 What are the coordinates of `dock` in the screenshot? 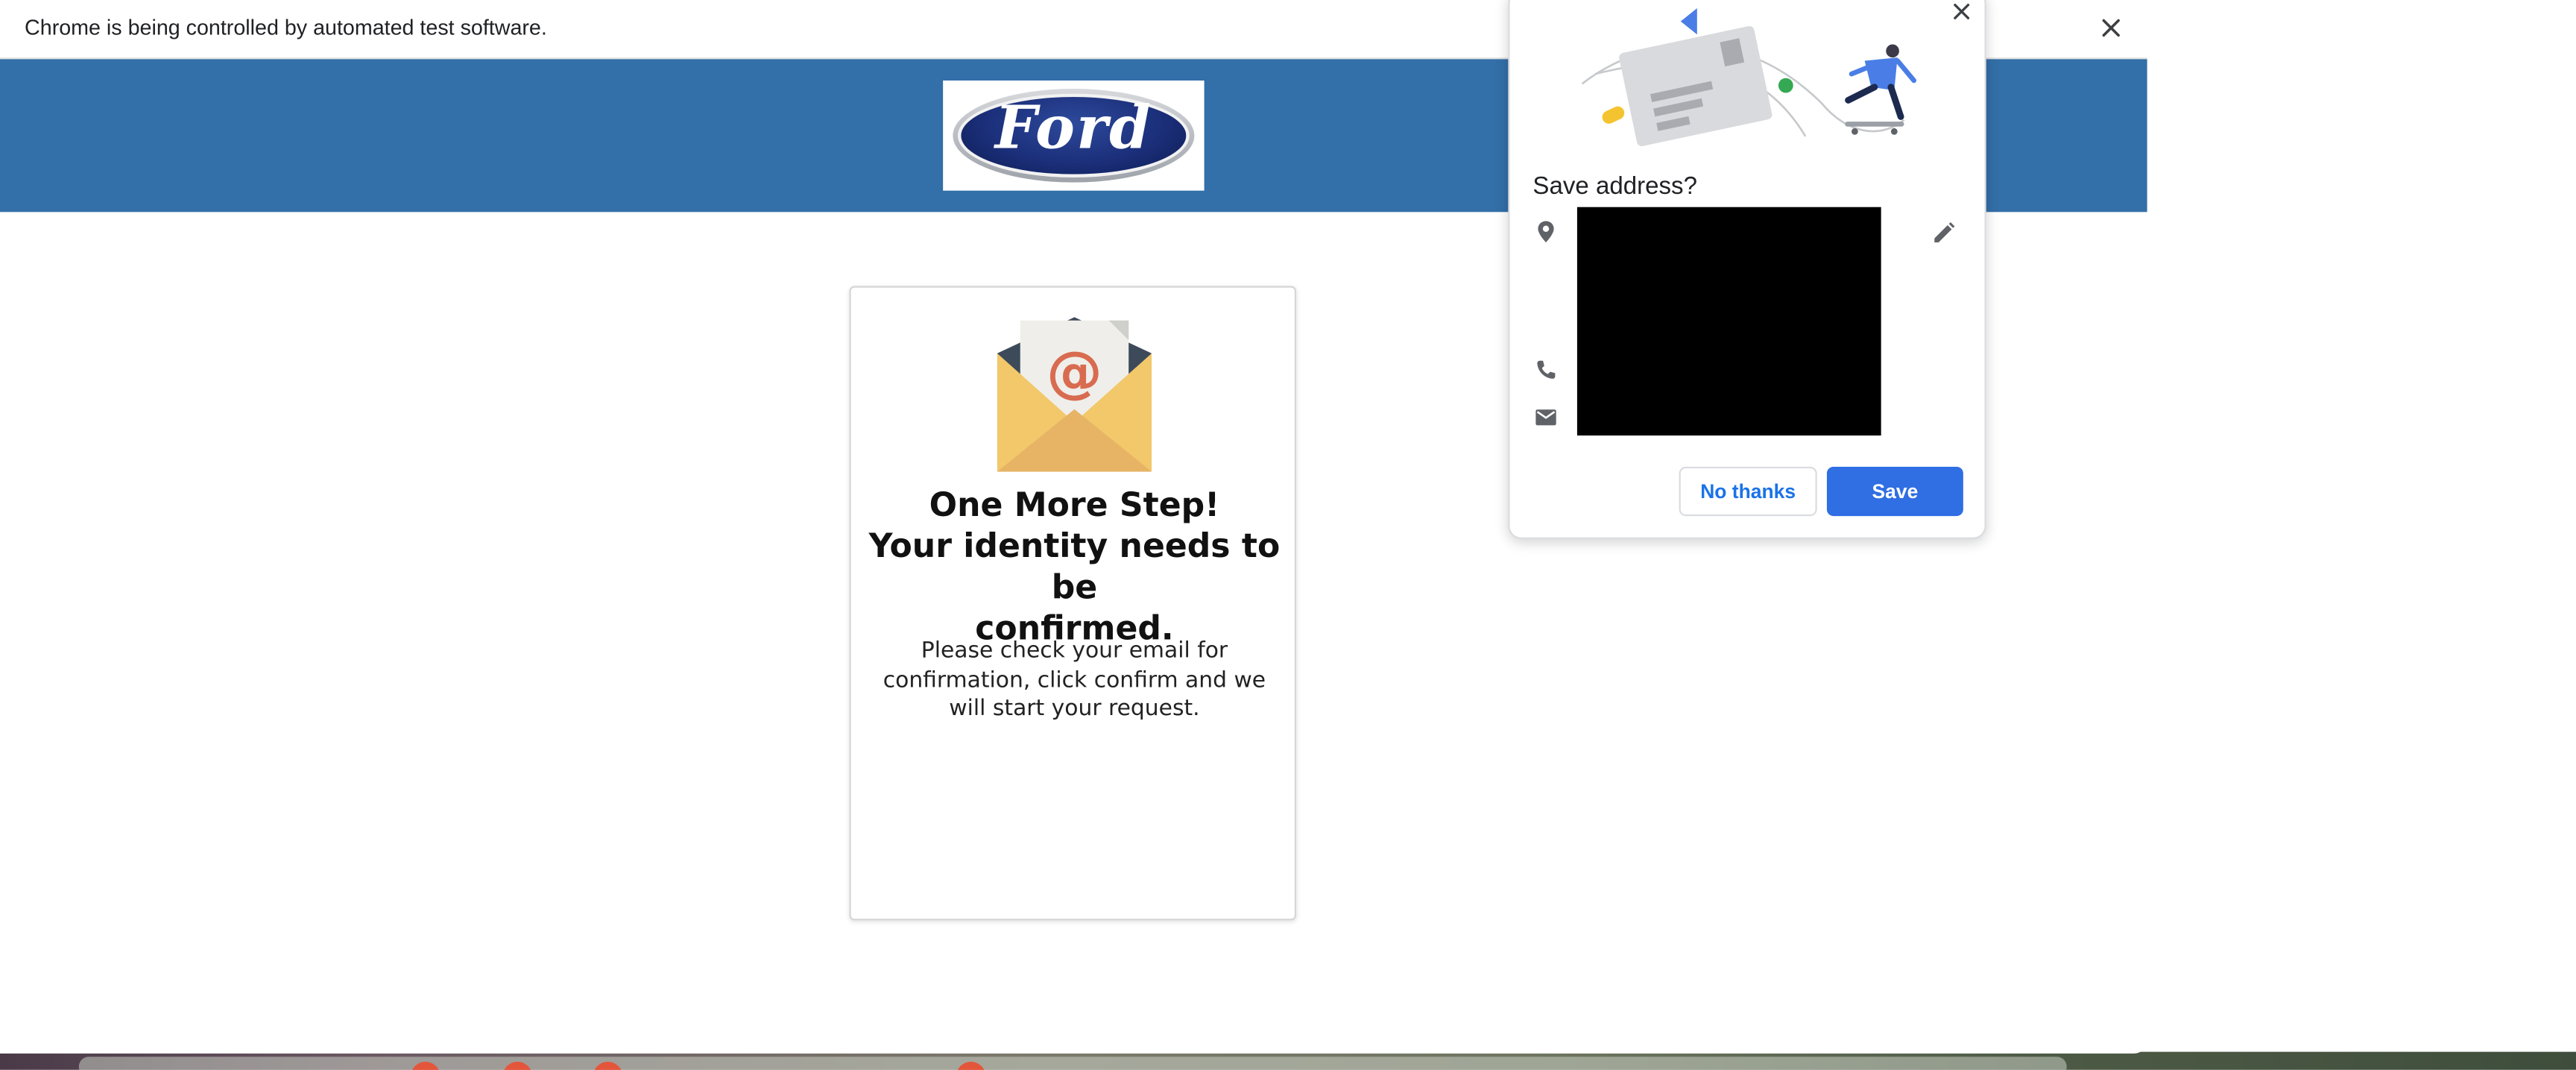 It's located at (1072, 1063).